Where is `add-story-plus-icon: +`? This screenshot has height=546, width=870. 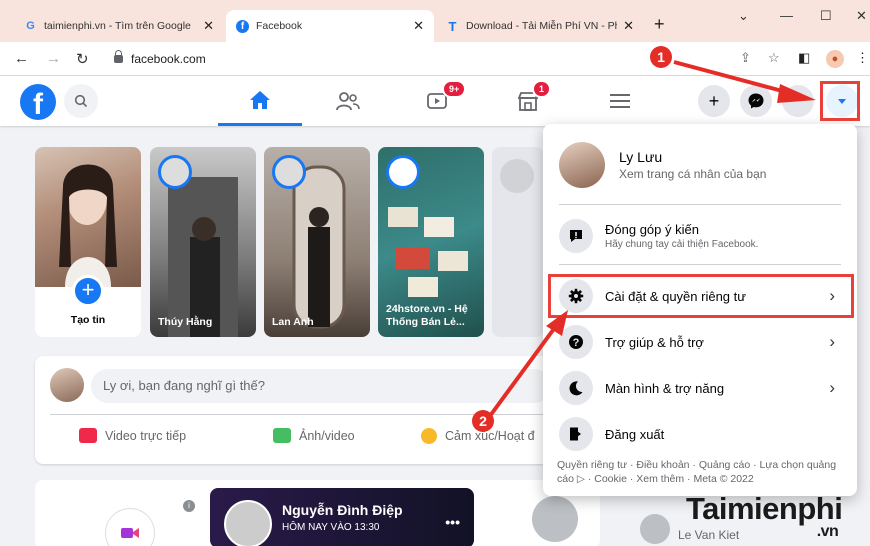 add-story-plus-icon: + is located at coordinates (88, 291).